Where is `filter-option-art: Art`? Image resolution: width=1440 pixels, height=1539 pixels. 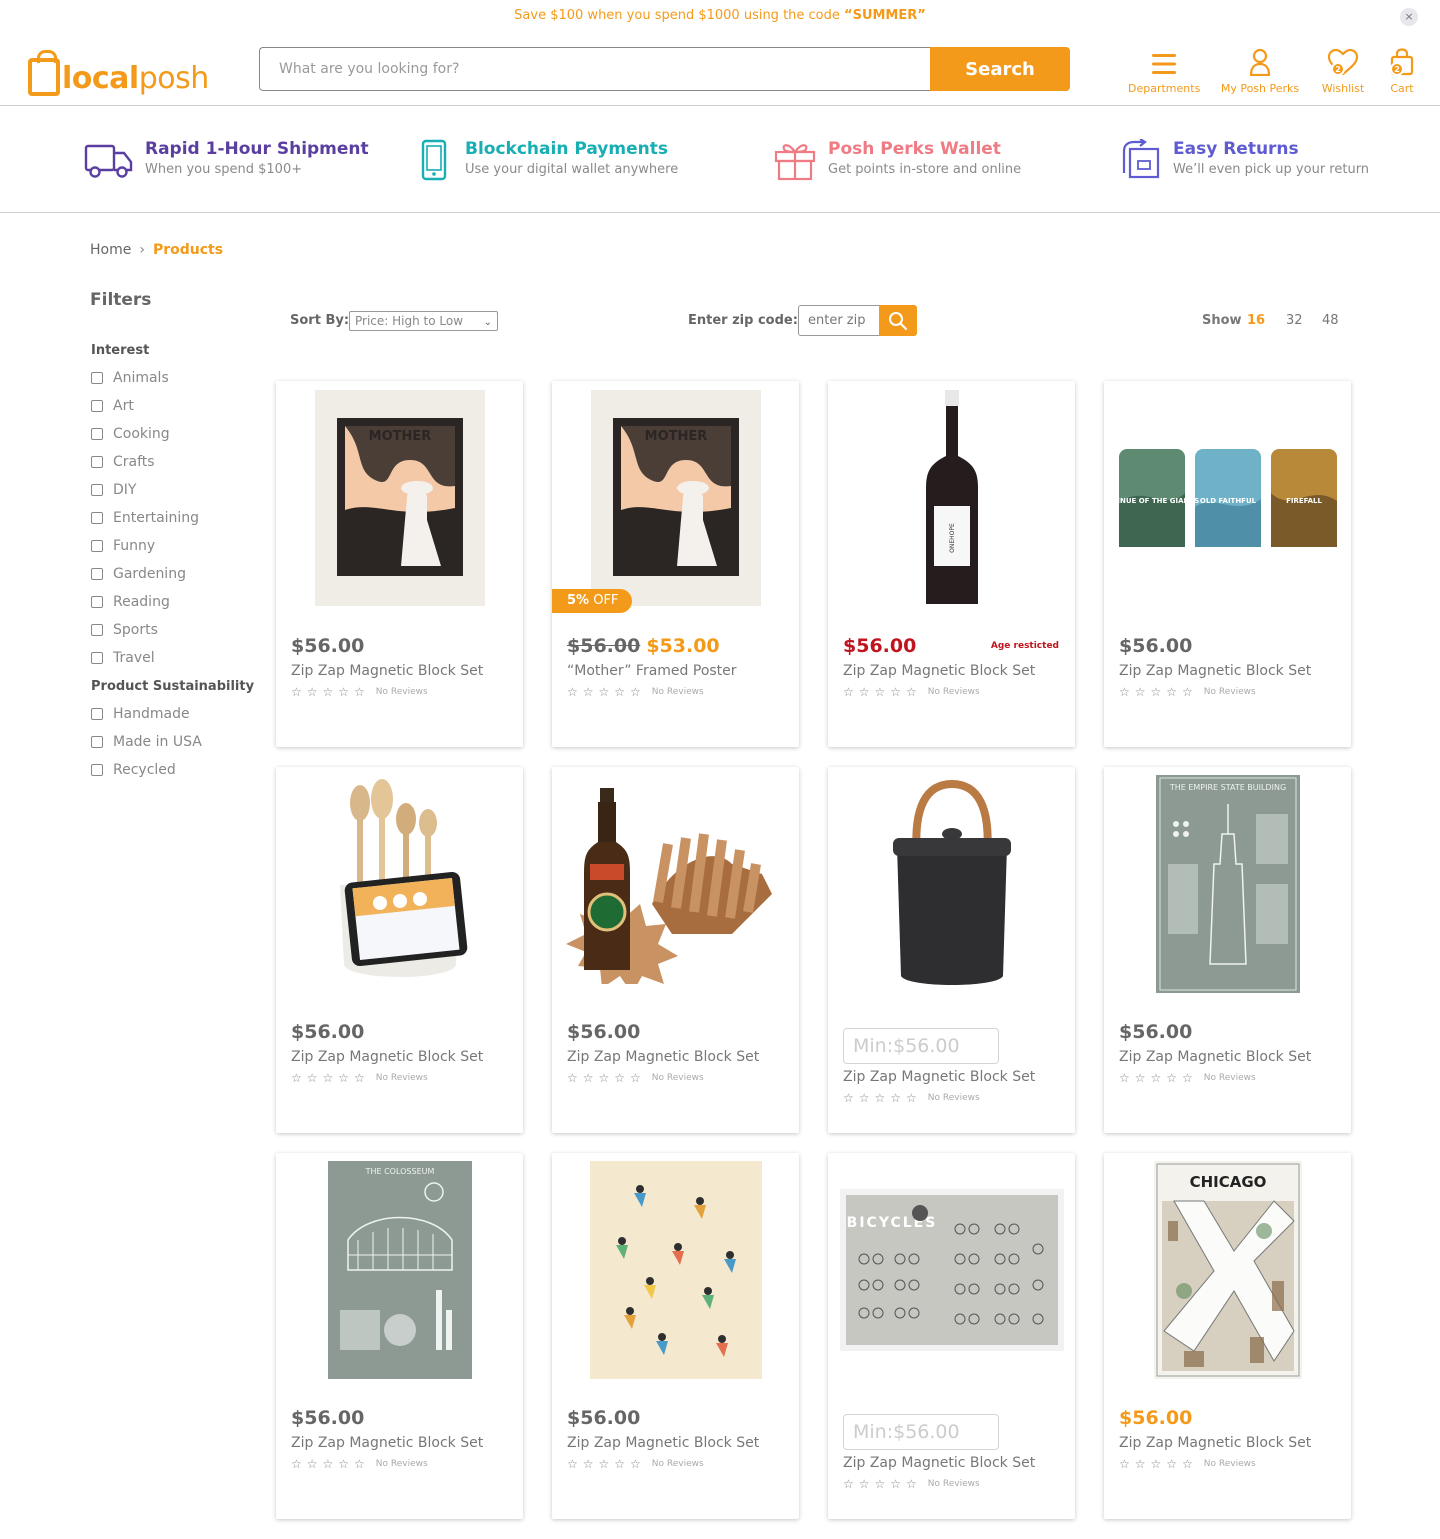 filter-option-art: Art is located at coordinates (112, 406).